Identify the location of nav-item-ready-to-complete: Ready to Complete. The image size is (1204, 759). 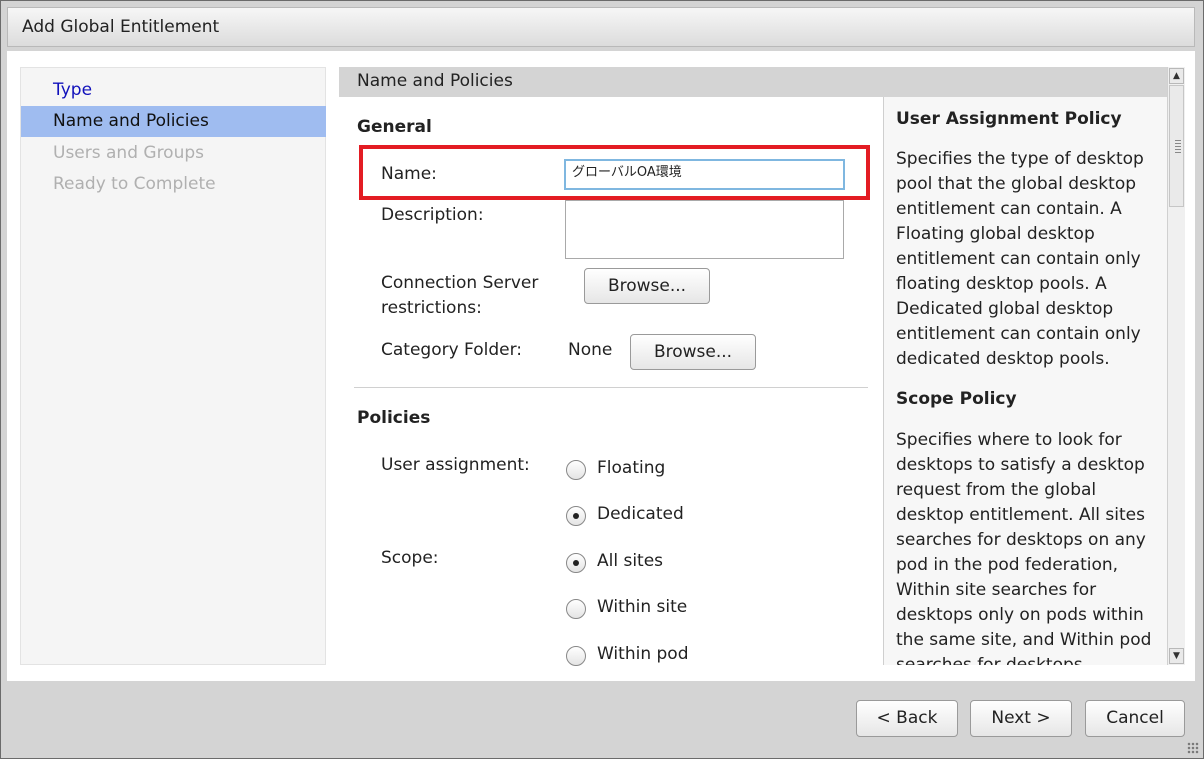
(134, 184).